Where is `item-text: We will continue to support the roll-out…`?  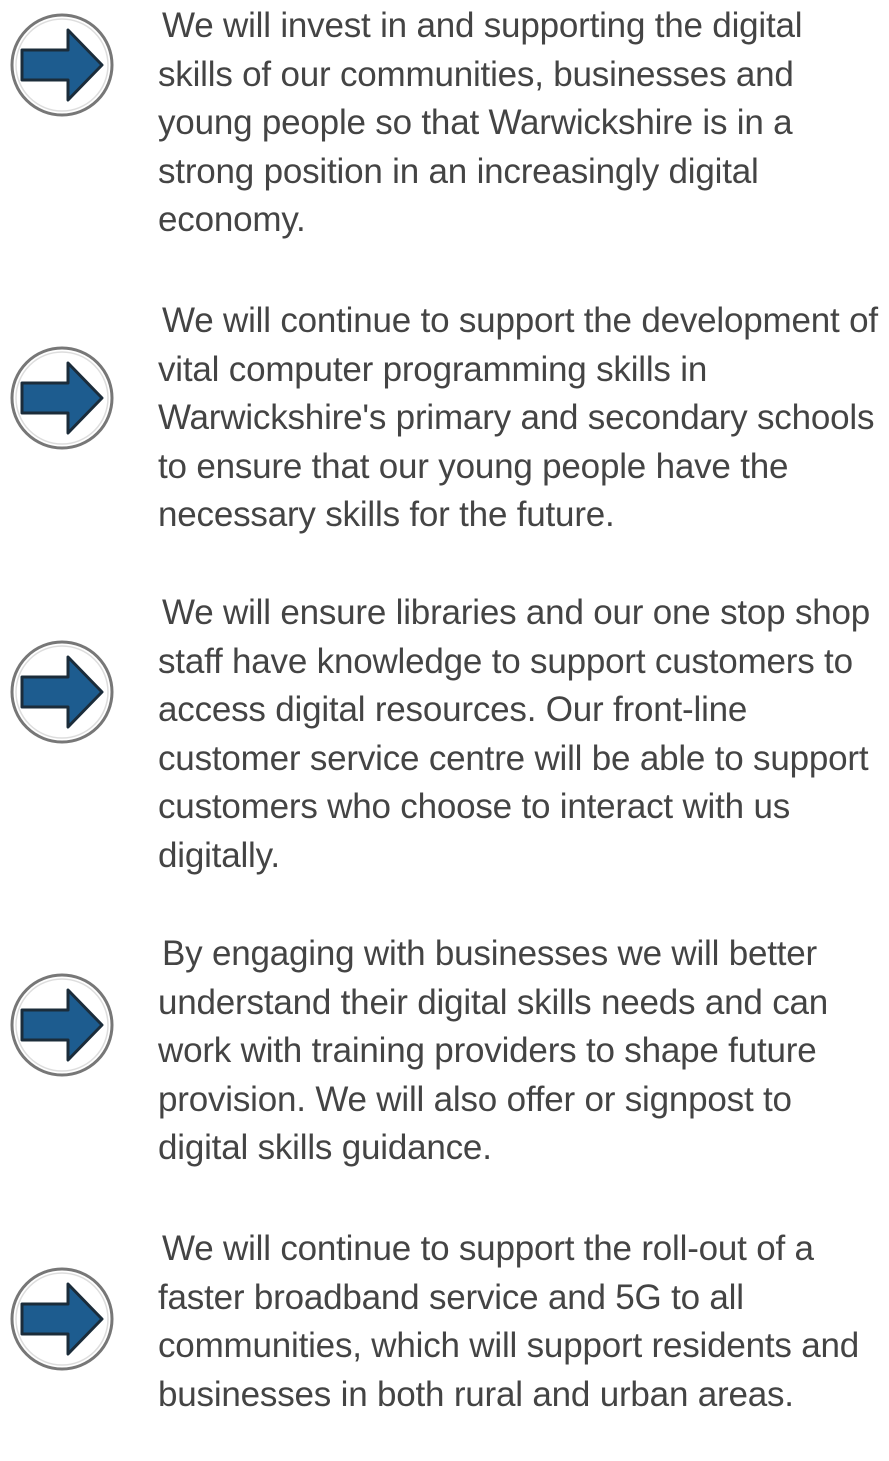
item-text: We will continue to support the roll-out… is located at coordinates (509, 1321).